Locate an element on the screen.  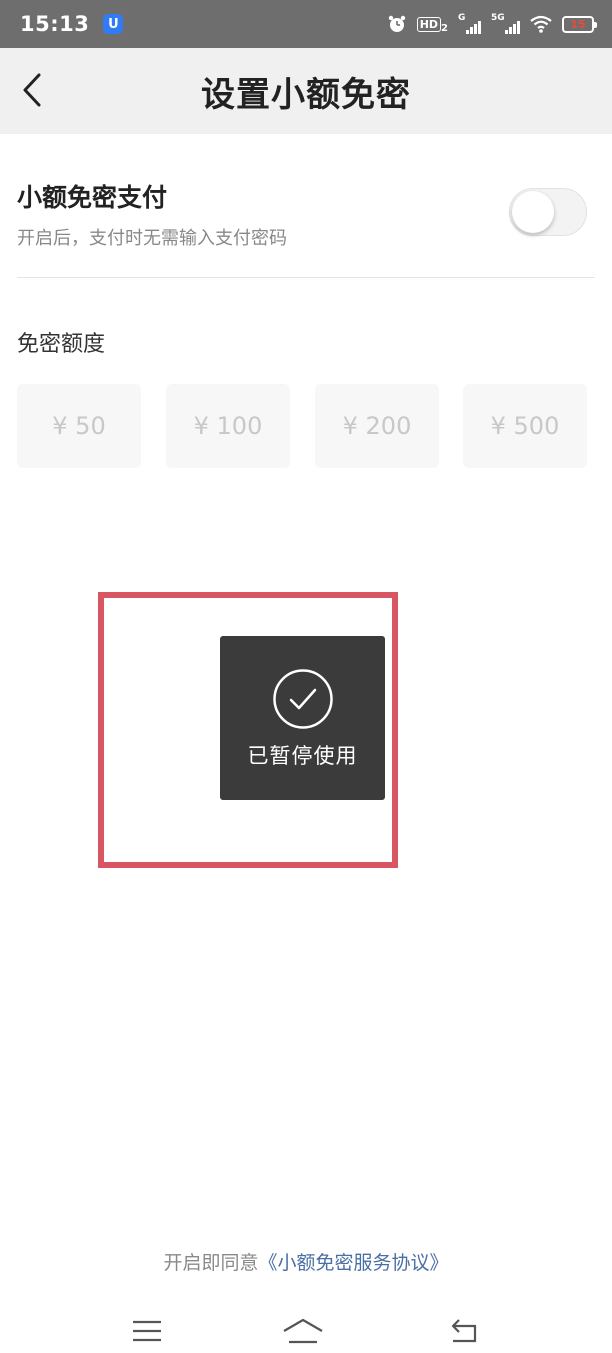
back-nav-button is located at coordinates (464, 1331).